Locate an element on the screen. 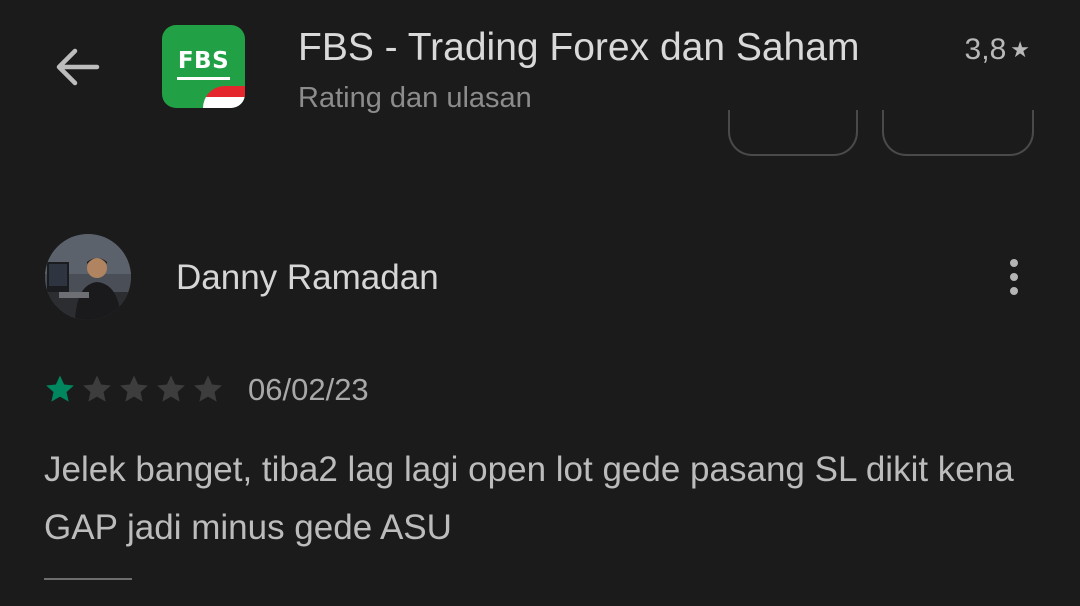 This screenshot has width=1080, height=606. app-logo-text: FBS is located at coordinates (203, 61).